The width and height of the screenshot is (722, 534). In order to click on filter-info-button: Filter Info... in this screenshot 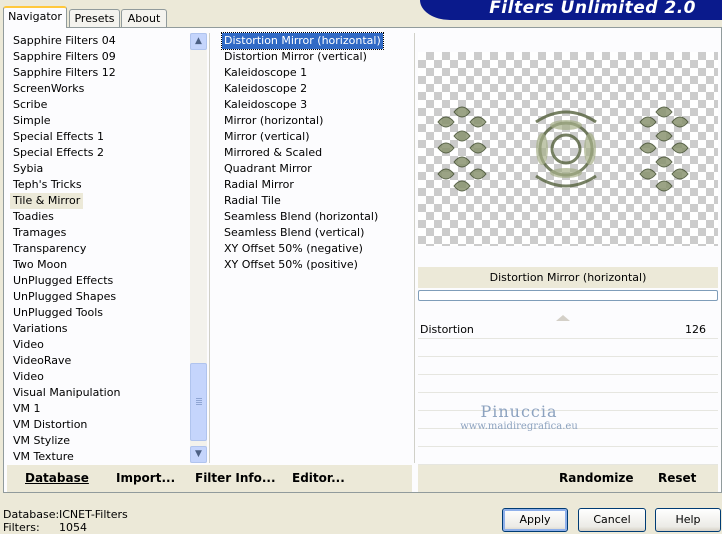, I will do `click(235, 478)`.